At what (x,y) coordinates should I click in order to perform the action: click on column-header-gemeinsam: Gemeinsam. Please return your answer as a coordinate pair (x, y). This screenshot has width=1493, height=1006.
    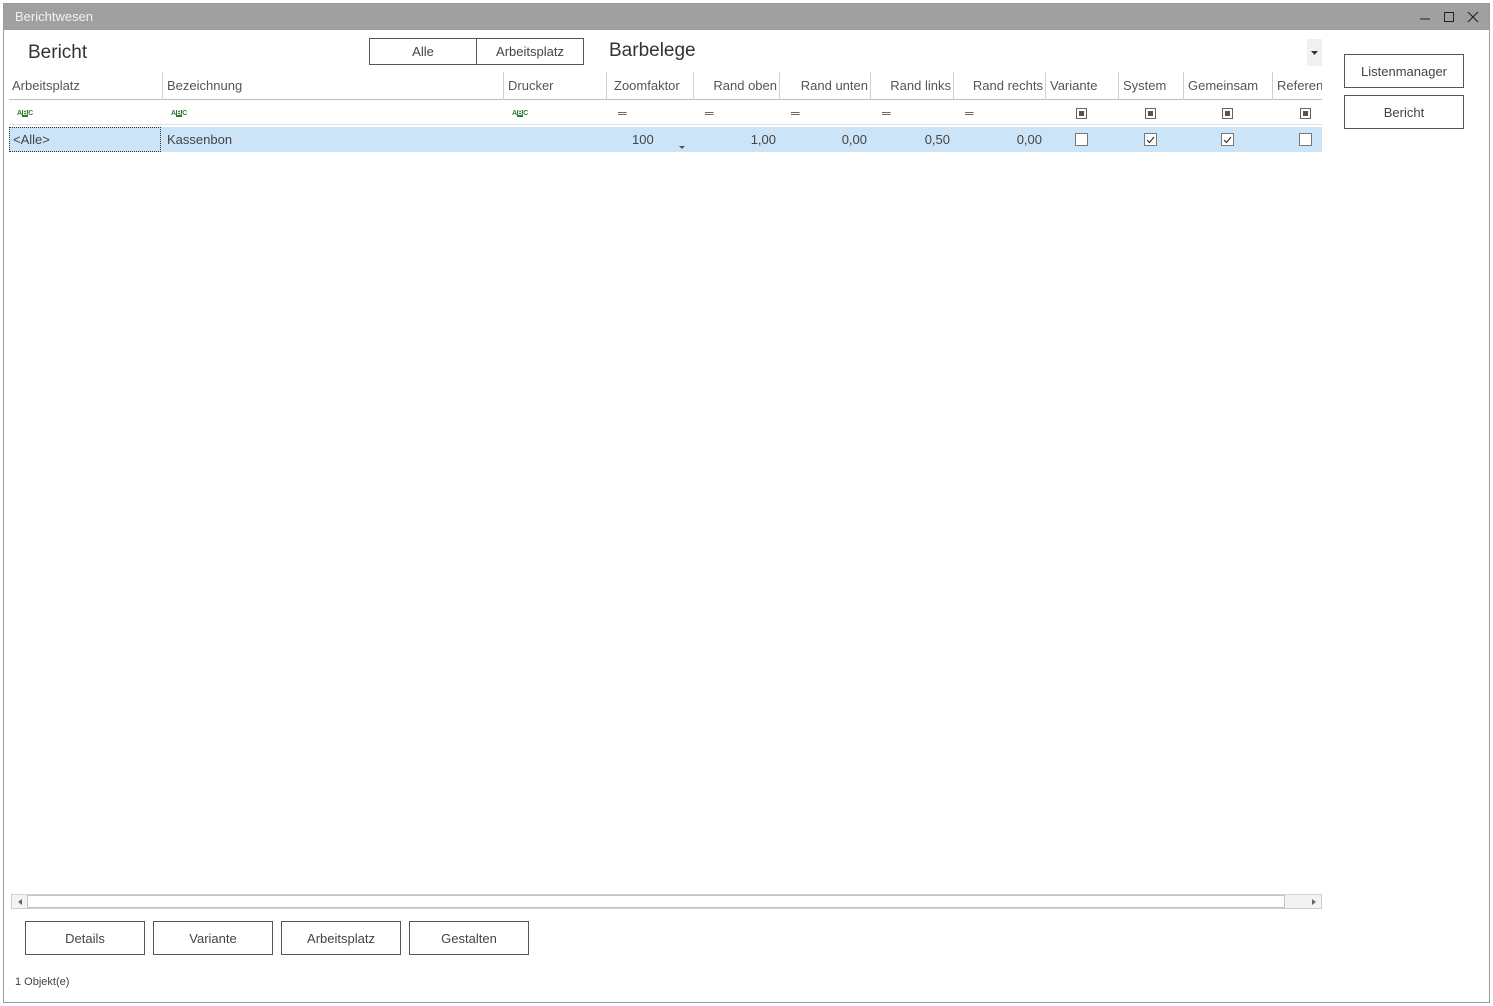
    Looking at the image, I should click on (1227, 86).